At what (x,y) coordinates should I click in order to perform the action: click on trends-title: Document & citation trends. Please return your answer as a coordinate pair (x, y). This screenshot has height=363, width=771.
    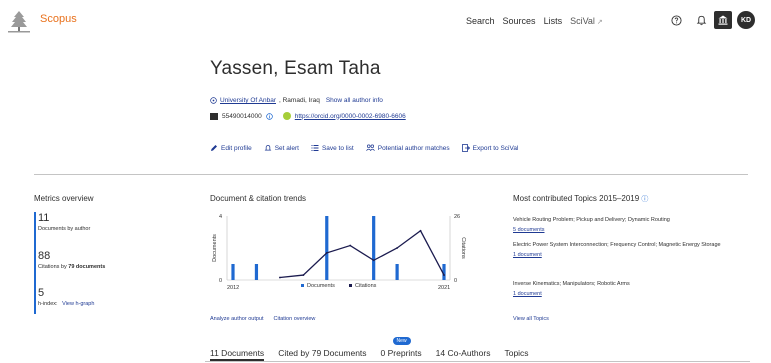
    Looking at the image, I should click on (258, 198).